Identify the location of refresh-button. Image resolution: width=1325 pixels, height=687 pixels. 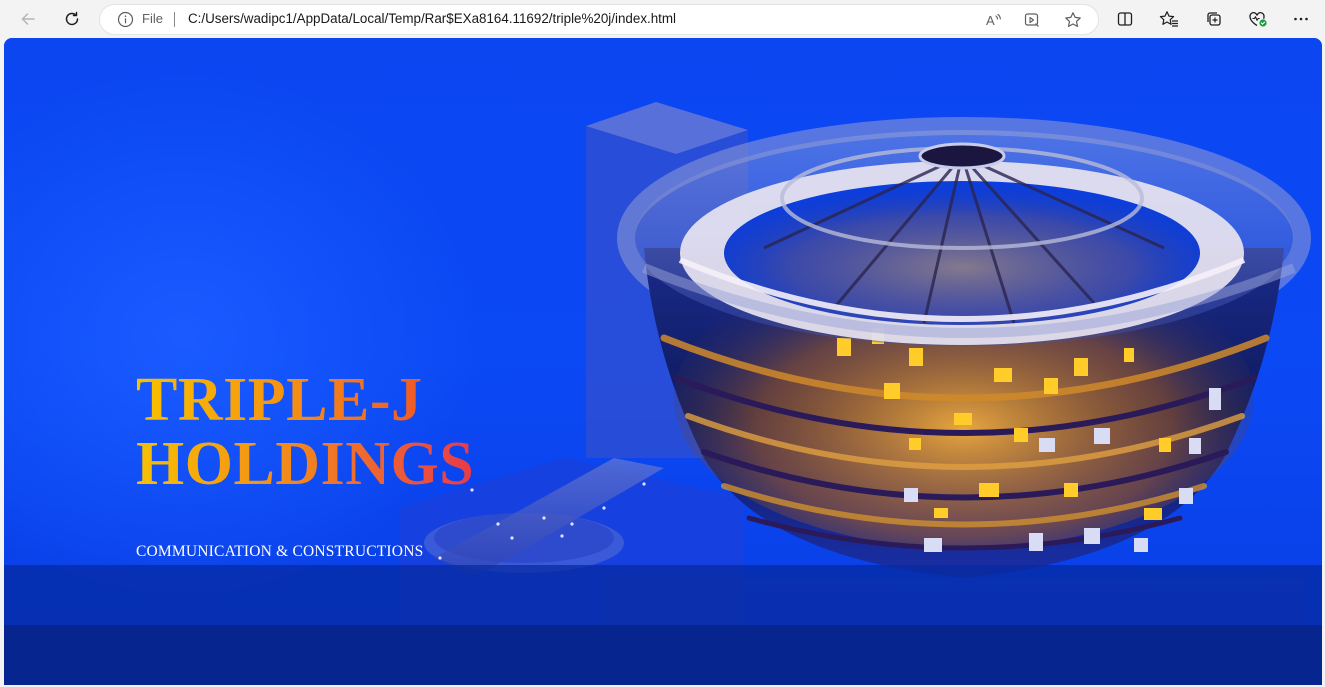
(72, 19).